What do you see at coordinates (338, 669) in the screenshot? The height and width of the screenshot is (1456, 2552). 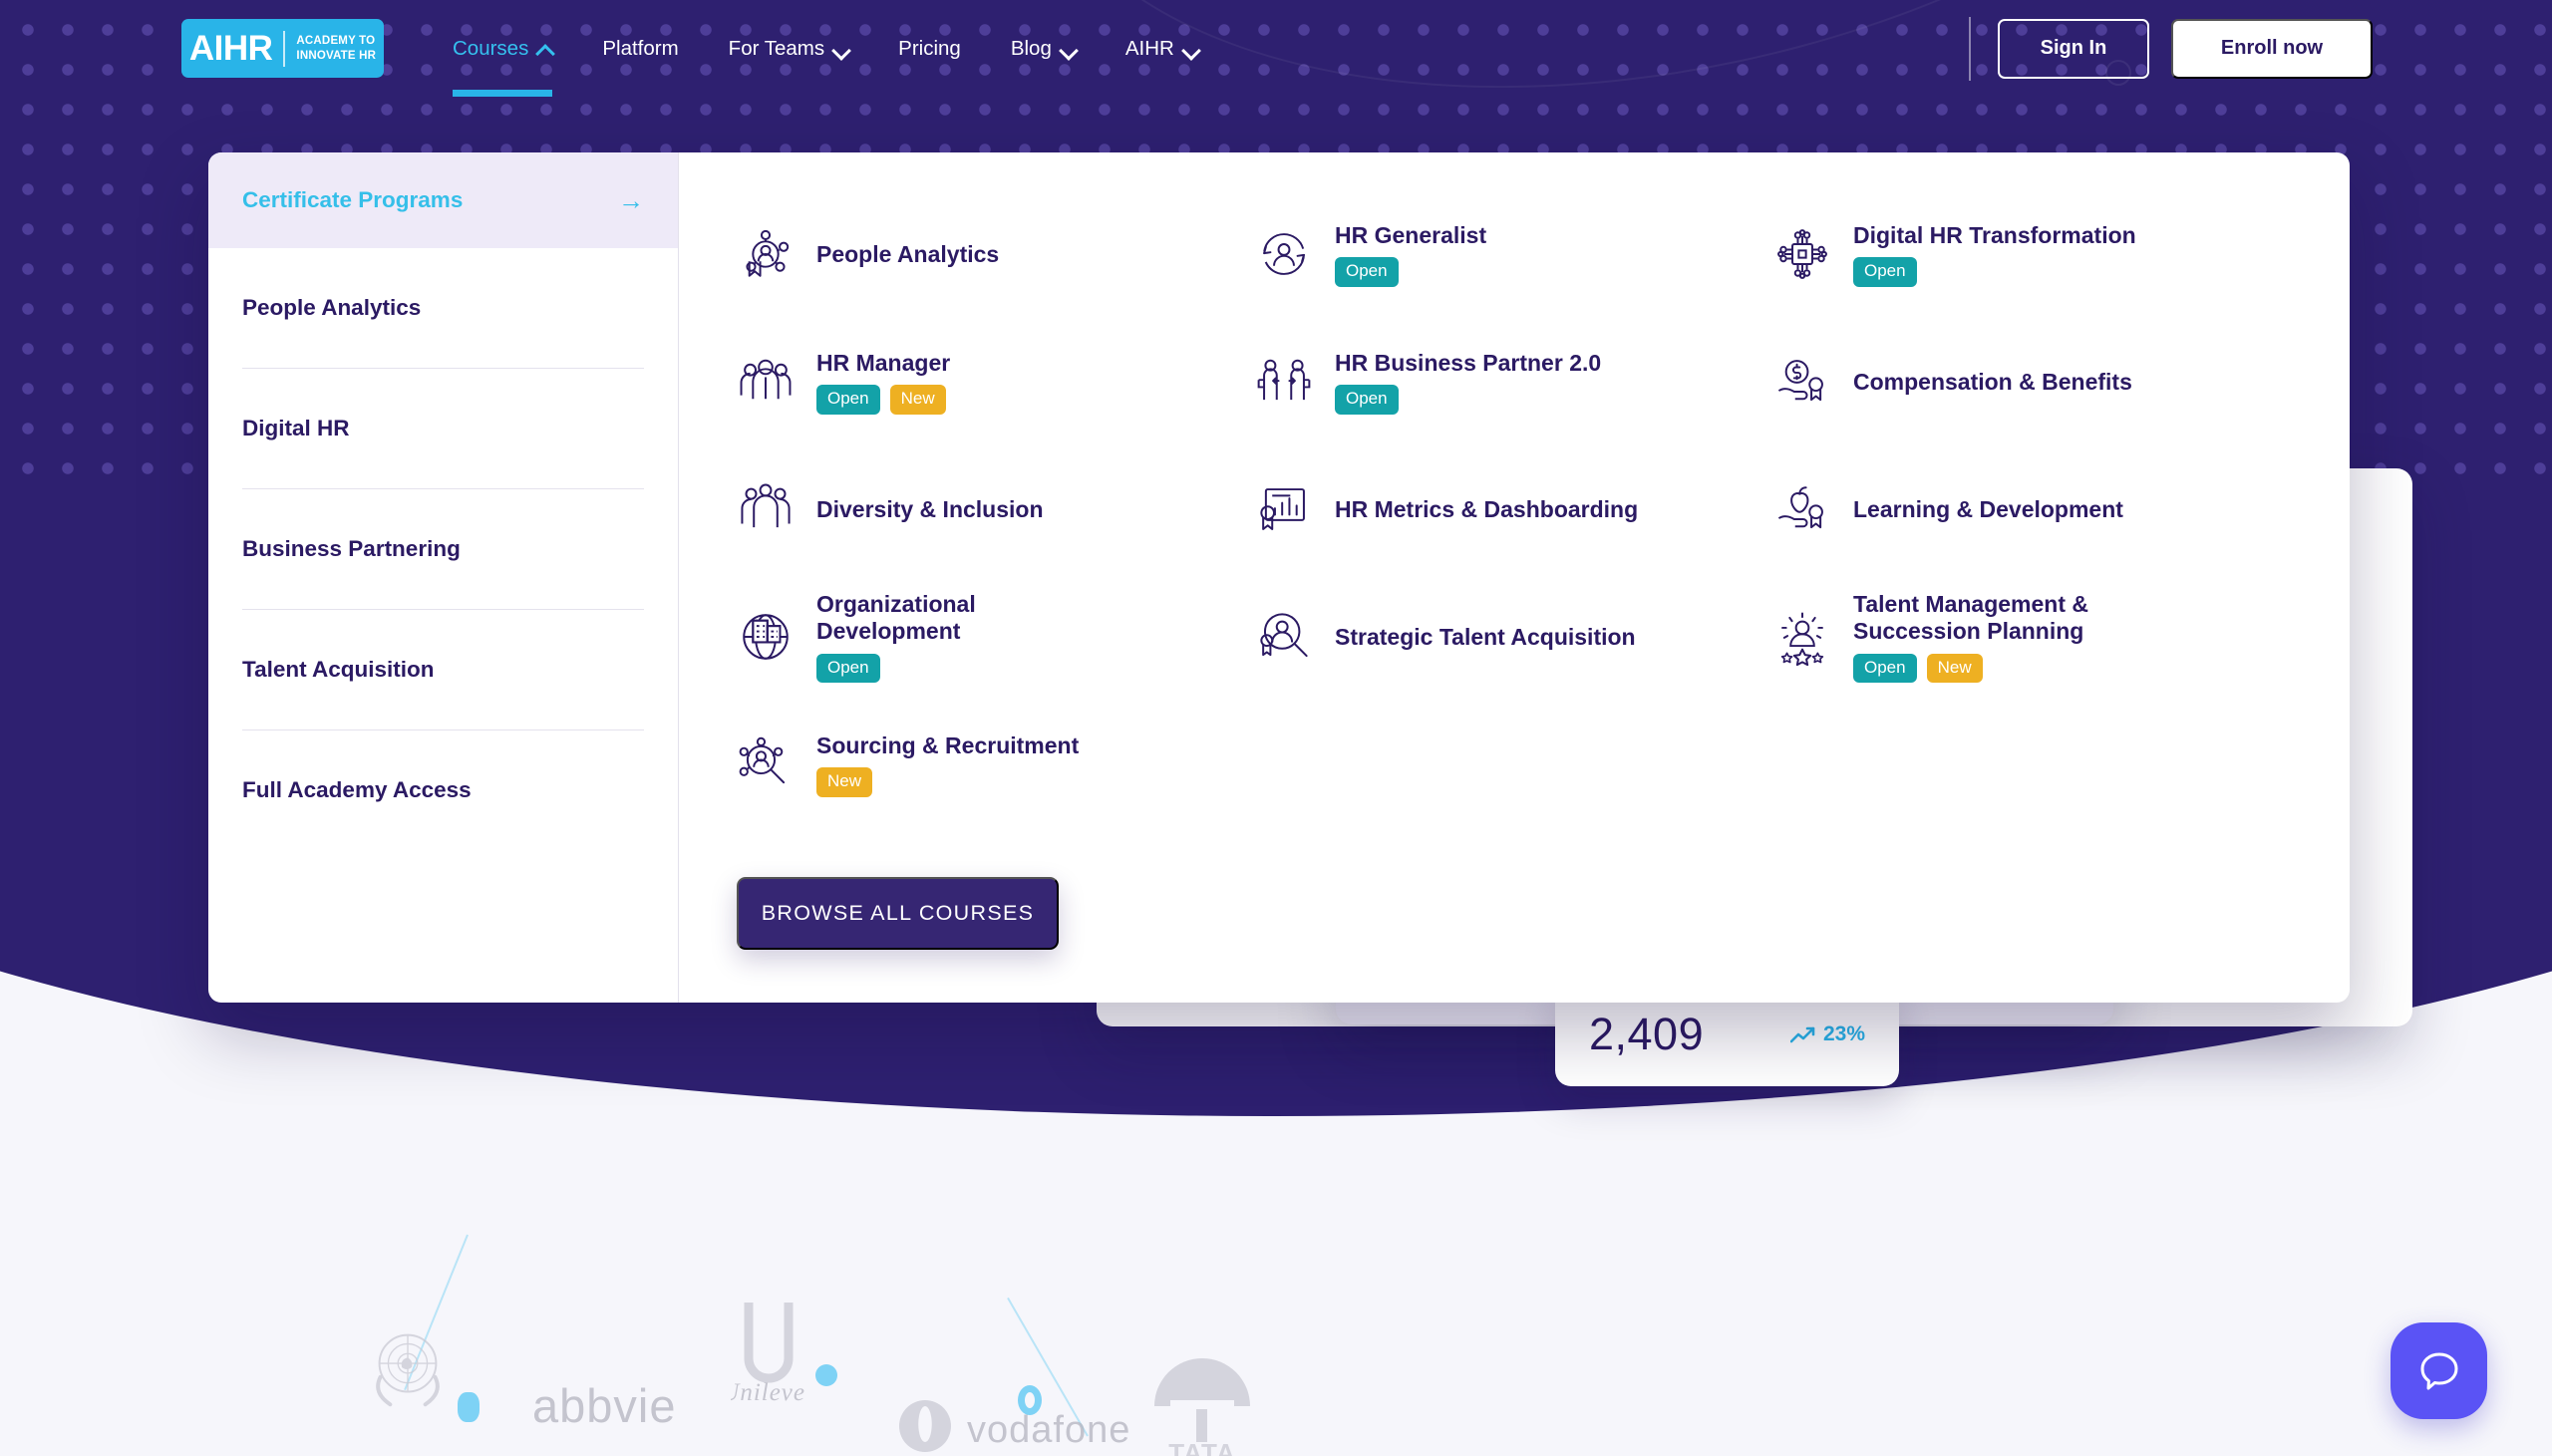 I see `sidebar-item-label: Talent Acquisition` at bounding box center [338, 669].